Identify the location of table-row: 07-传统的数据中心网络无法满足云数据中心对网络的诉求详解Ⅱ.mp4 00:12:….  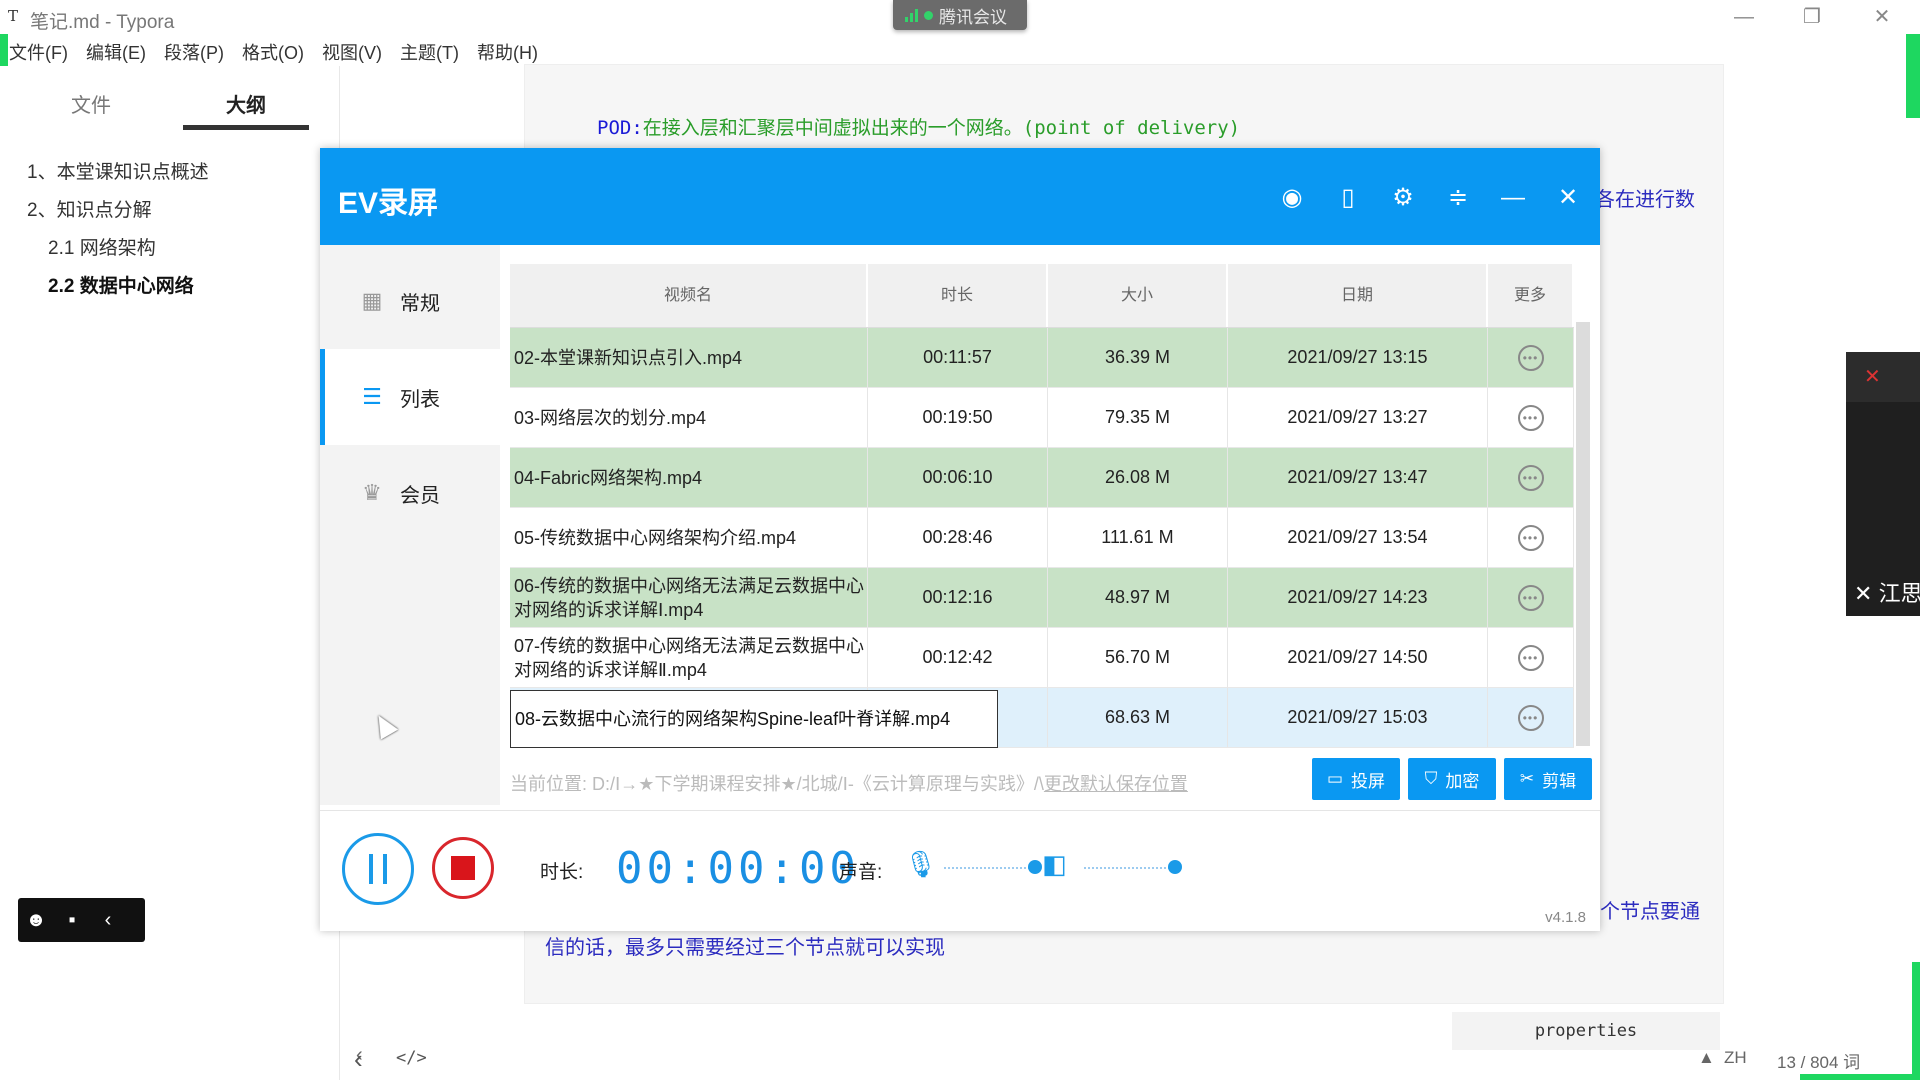
(1042, 658).